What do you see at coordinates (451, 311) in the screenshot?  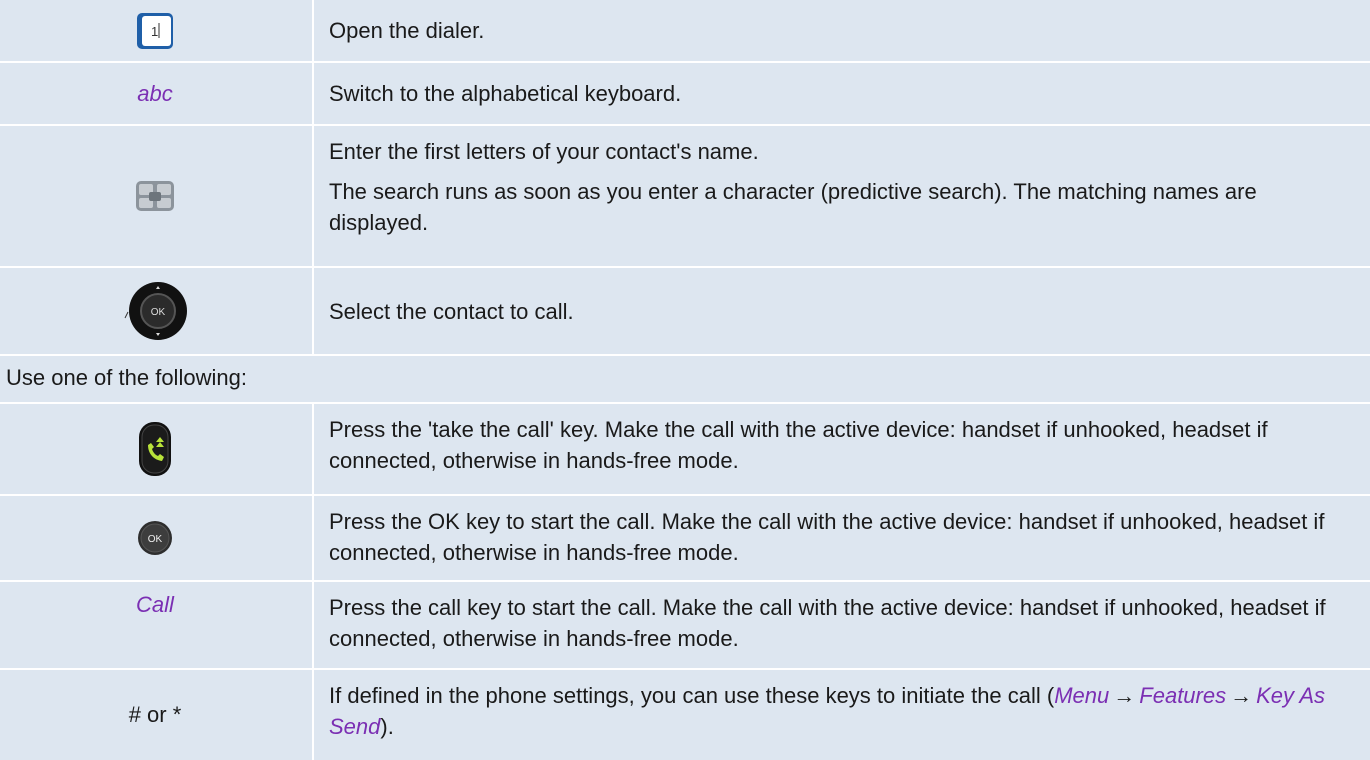 I see `row-description: Select the contact to call.` at bounding box center [451, 311].